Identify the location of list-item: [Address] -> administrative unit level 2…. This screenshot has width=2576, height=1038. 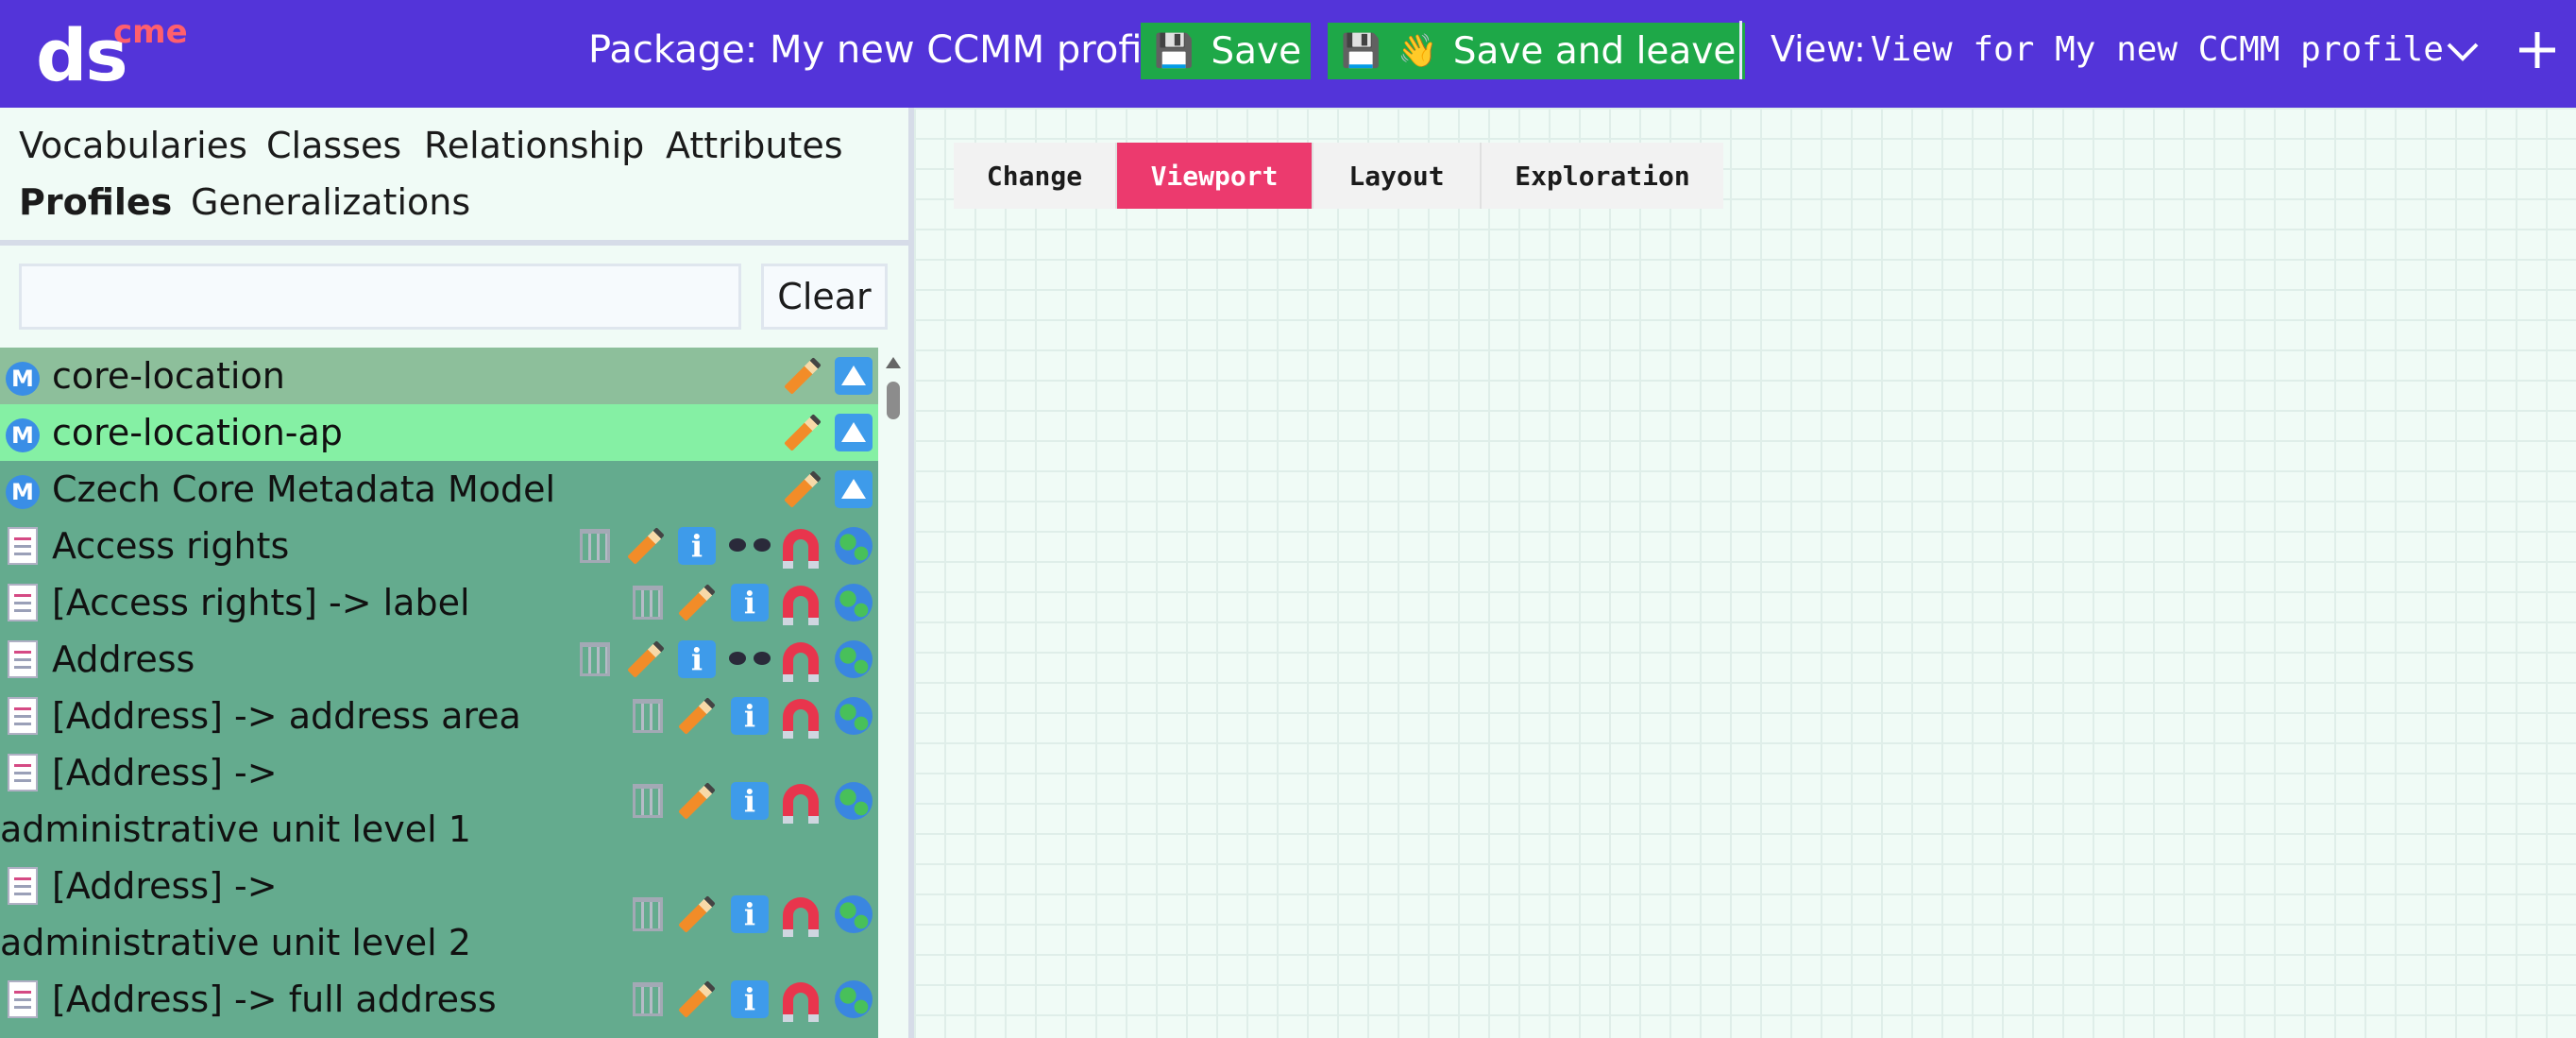
(439, 914).